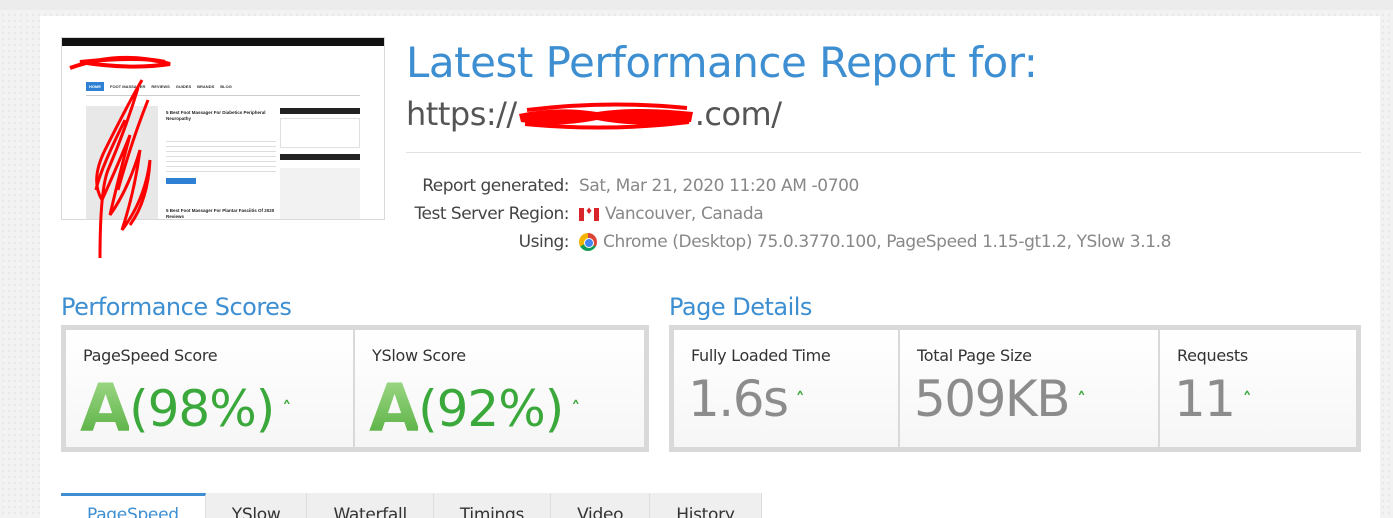  Describe the element at coordinates (492, 505) in the screenshot. I see `tab-timings: Timings` at that location.